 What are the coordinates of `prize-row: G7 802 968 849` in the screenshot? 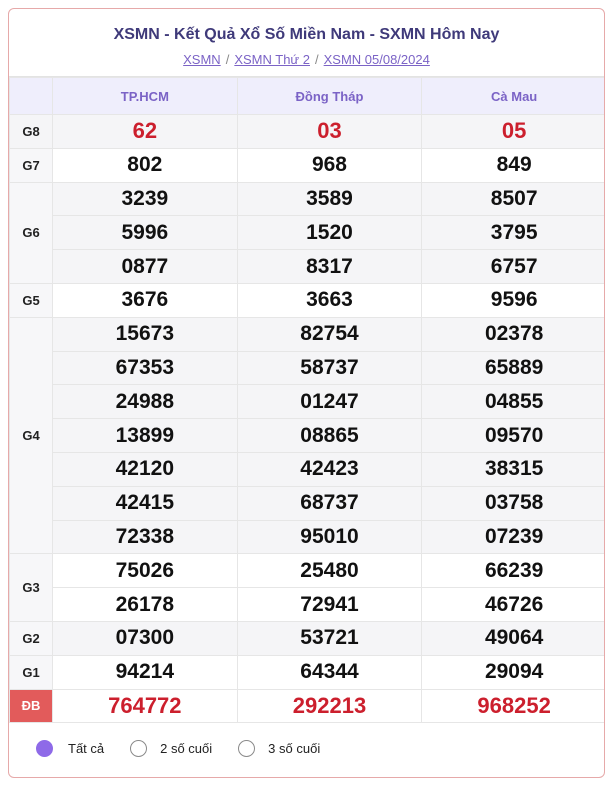 It's located at (306, 165).